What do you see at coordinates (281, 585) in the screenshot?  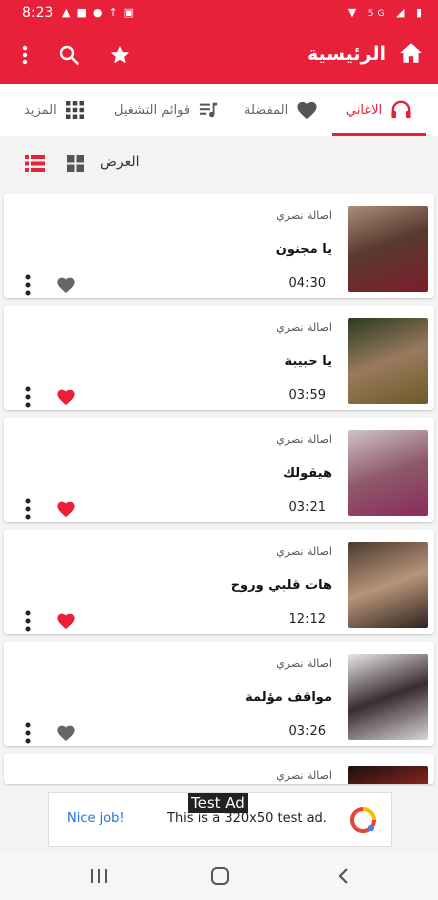 I see `song-title: هات قلبي وروح` at bounding box center [281, 585].